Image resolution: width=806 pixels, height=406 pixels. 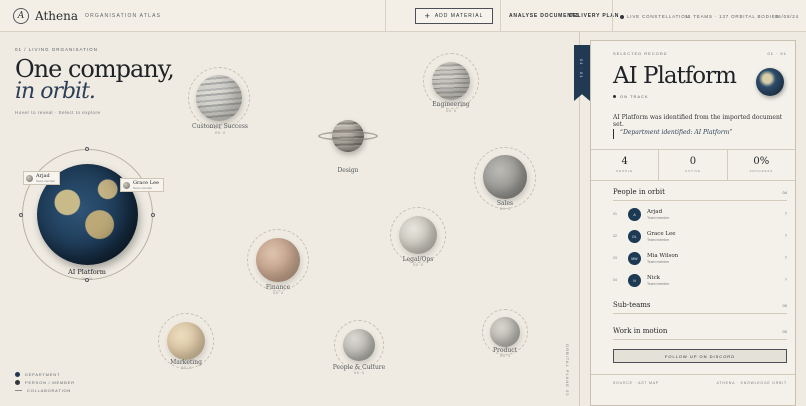 I want to click on brand-name: Athena, so click(x=56, y=16).